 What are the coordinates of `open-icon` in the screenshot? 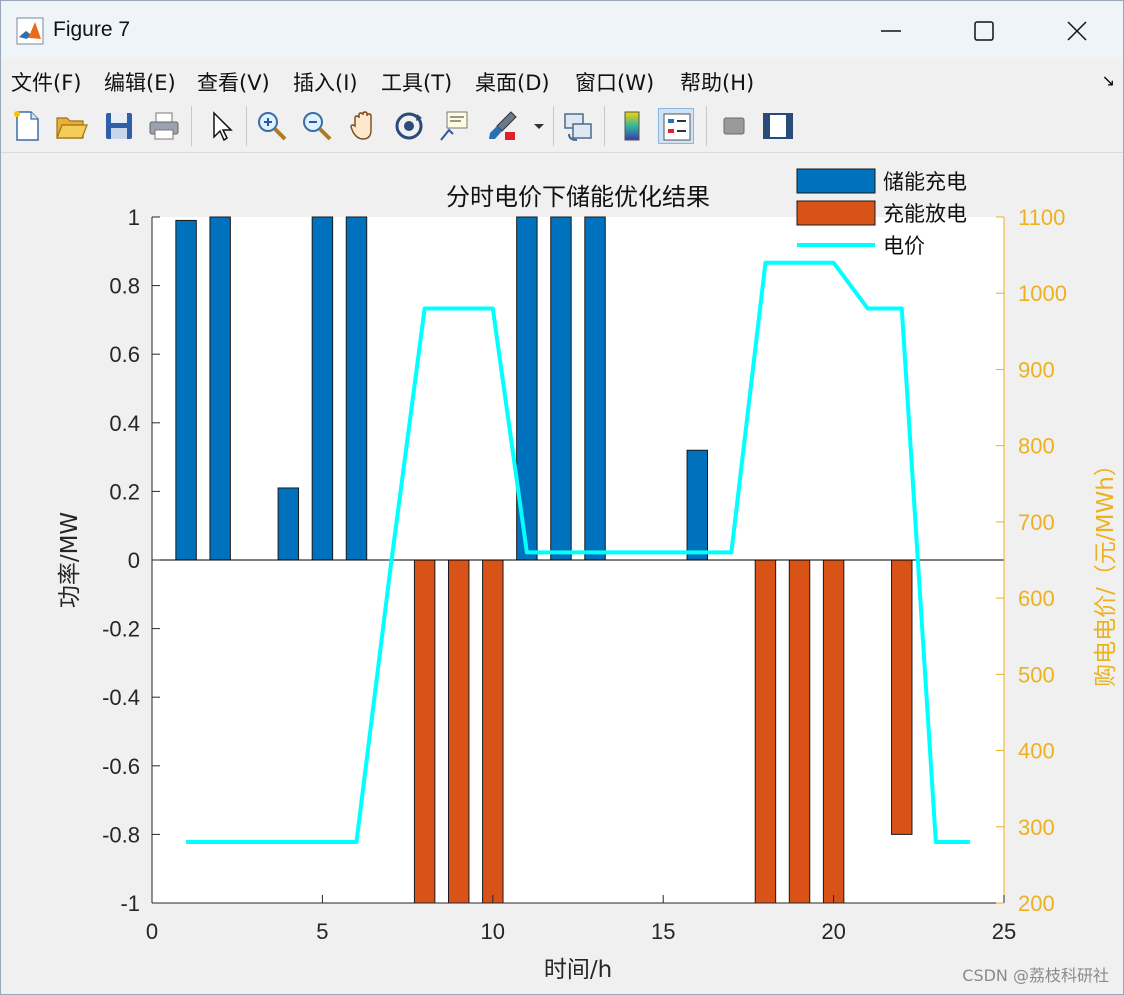 It's located at (72, 128).